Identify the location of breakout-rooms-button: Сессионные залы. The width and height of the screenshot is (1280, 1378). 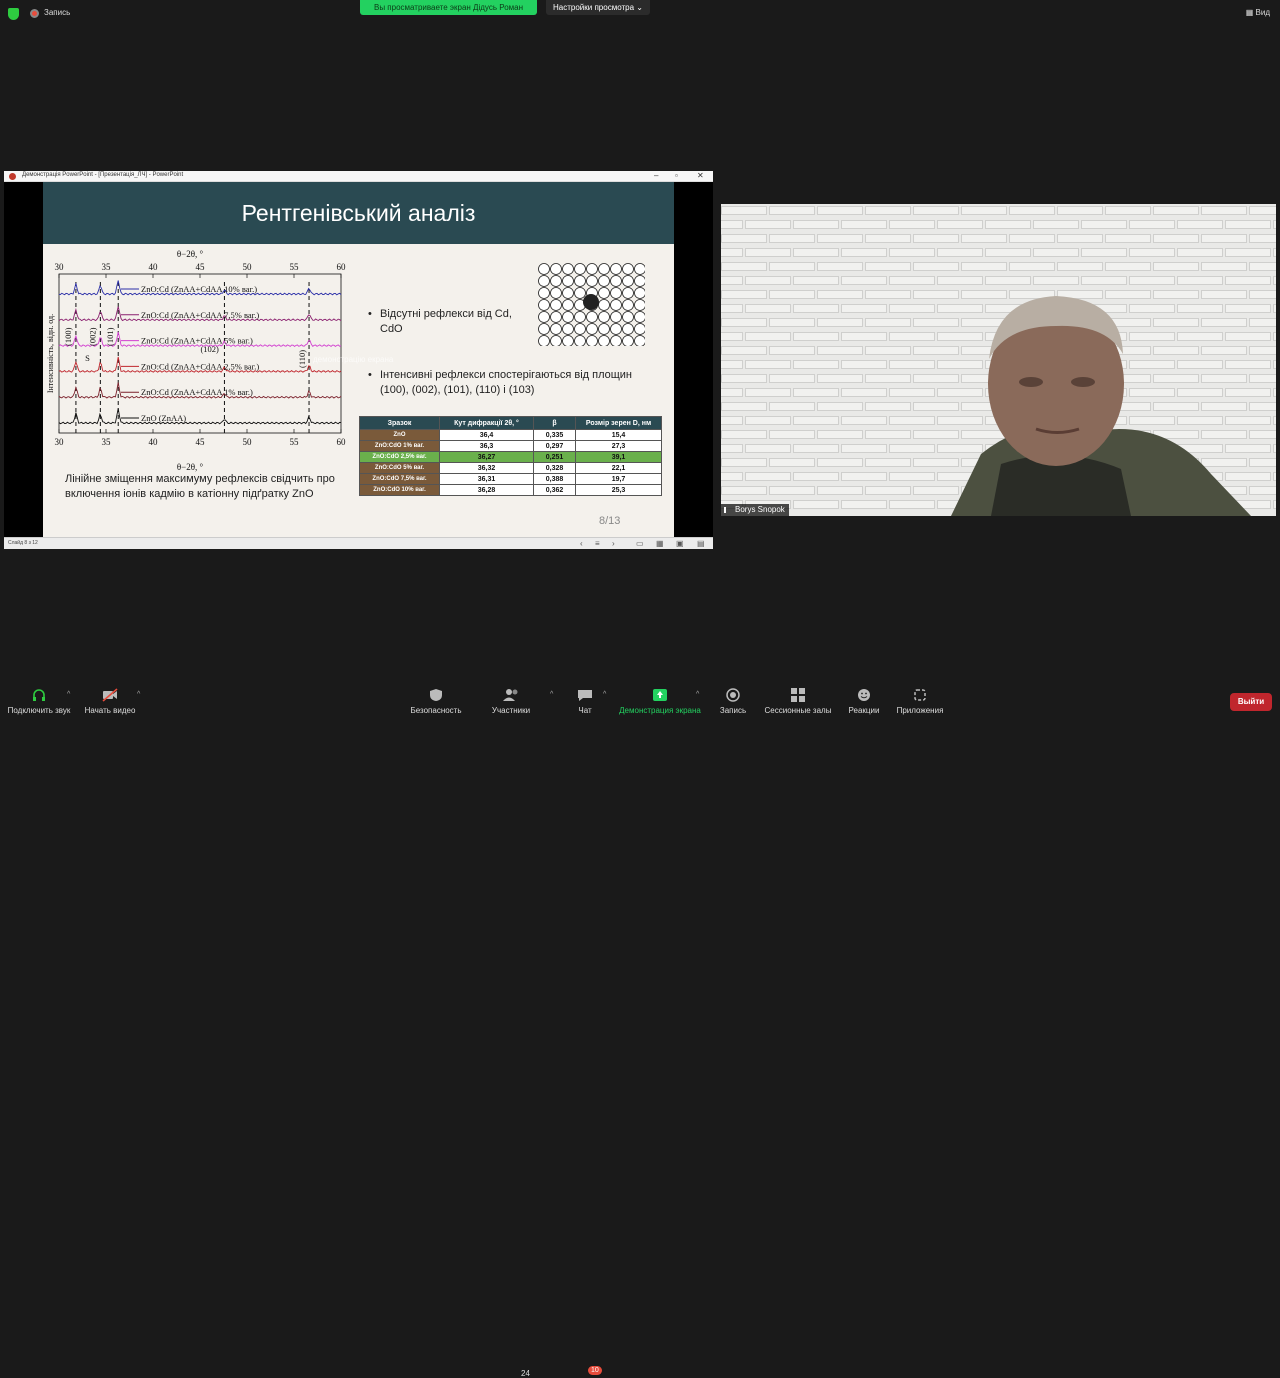
(798, 700).